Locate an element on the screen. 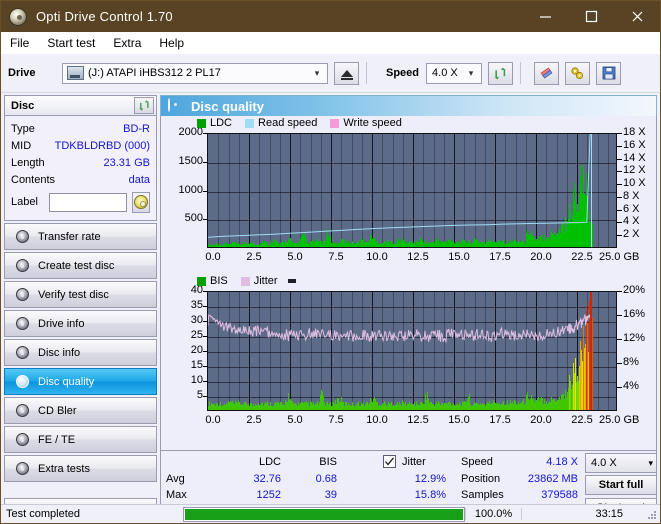  tools-icon is located at coordinates (577, 72).